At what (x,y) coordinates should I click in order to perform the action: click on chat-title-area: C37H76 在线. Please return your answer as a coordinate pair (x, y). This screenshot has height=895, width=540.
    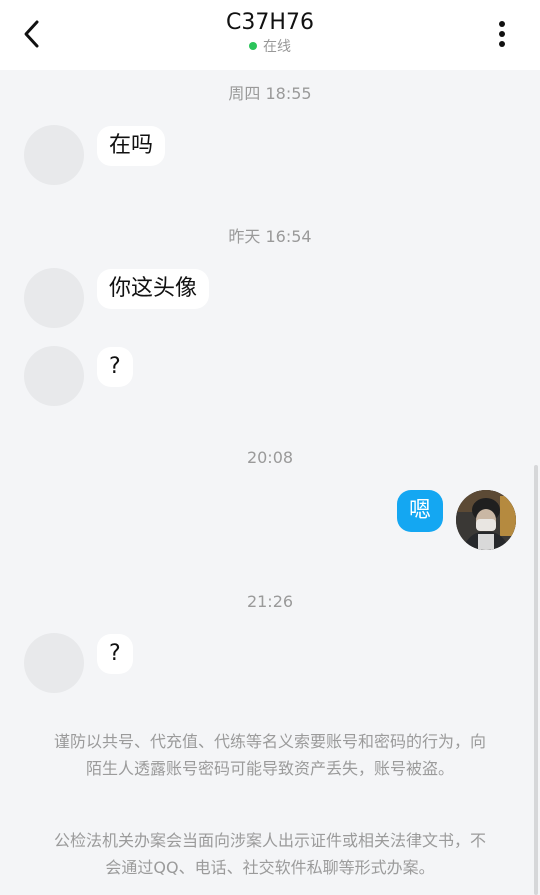
    Looking at the image, I should click on (270, 32).